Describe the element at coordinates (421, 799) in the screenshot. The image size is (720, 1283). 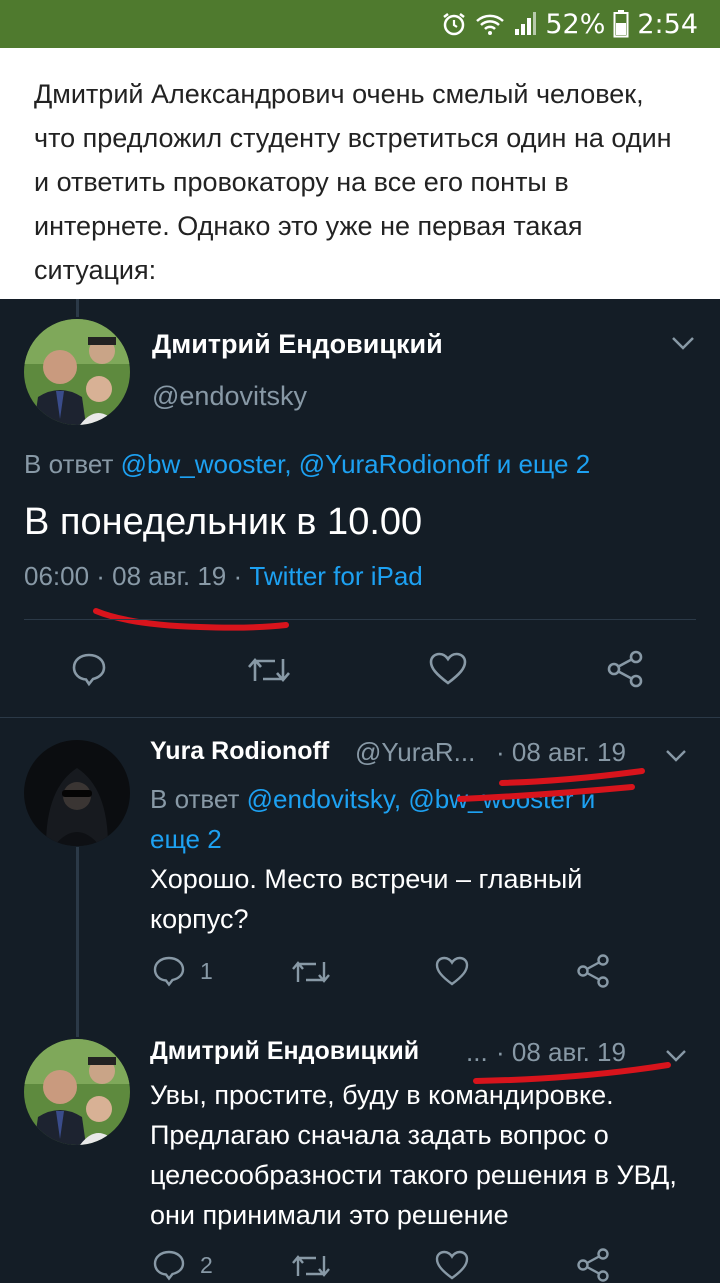
I see `reply-to-links: @endovitsky, @bw_wooster и` at that location.